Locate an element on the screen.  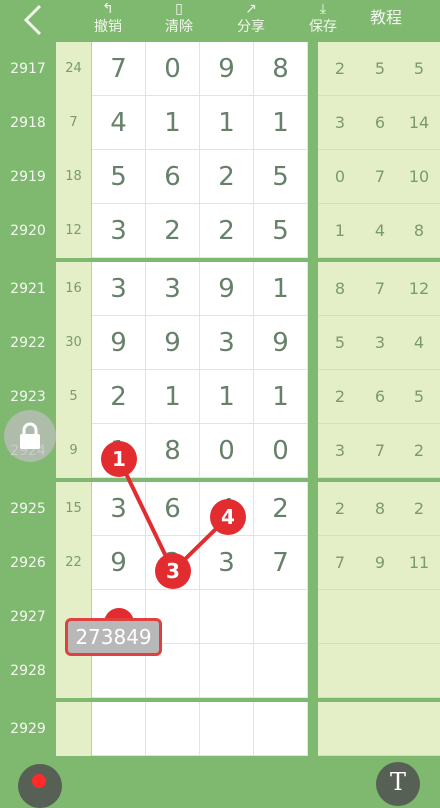
table-row: 29262293377911 is located at coordinates (220, 563).